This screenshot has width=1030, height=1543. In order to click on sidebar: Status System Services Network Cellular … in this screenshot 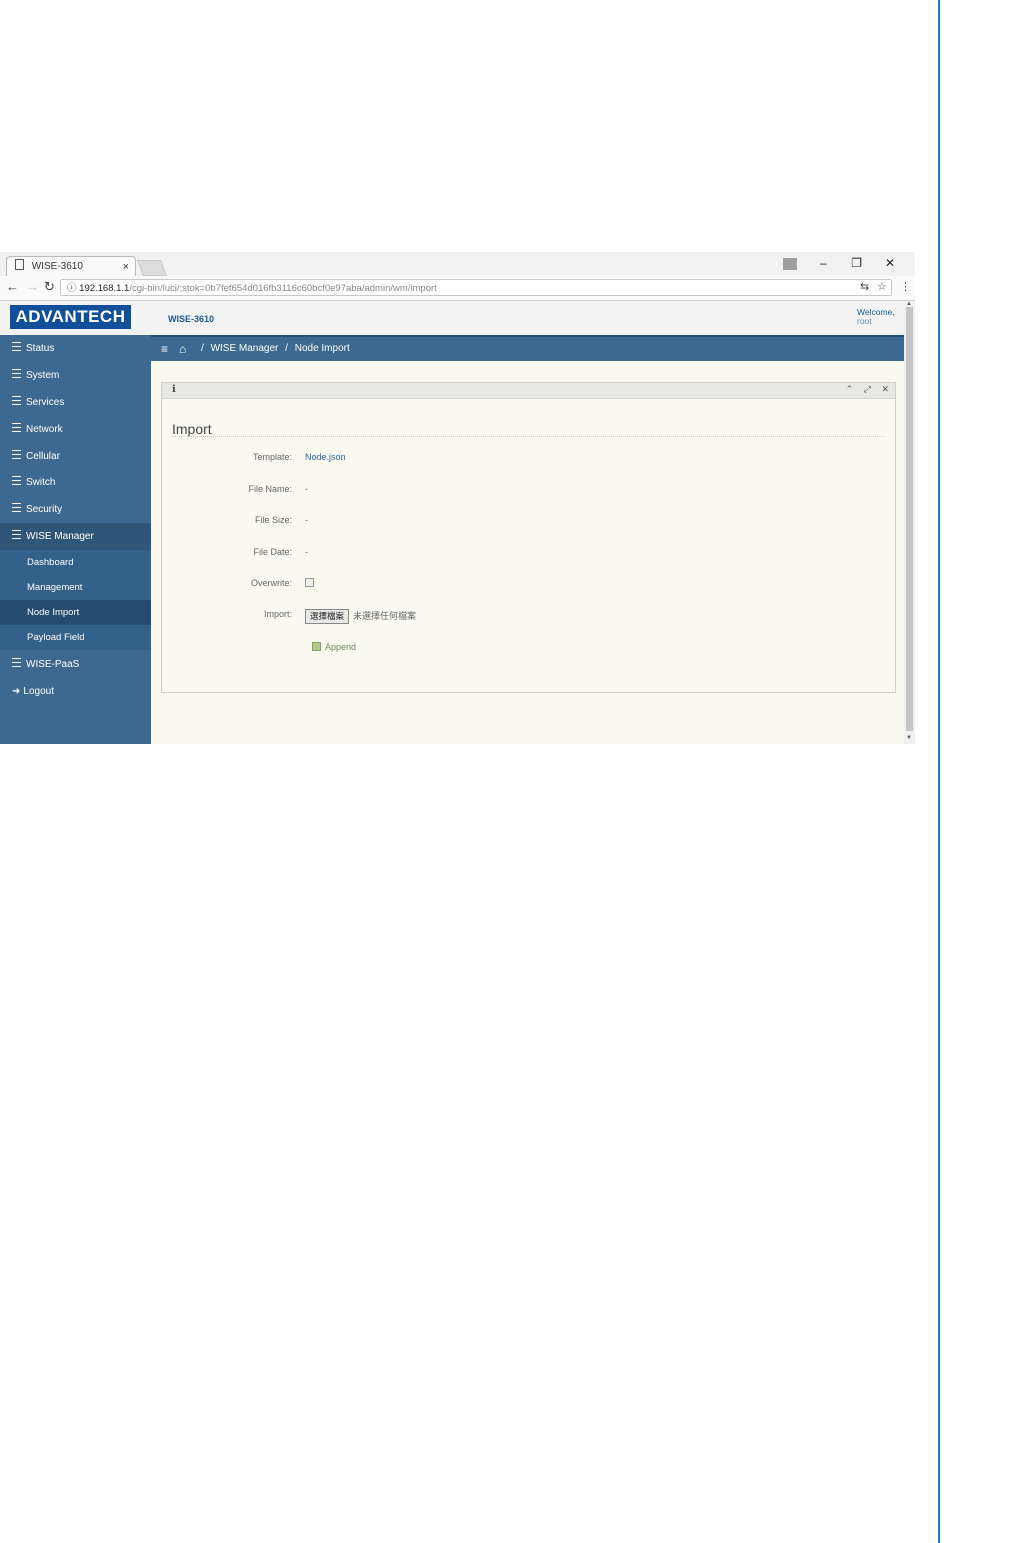, I will do `click(75, 539)`.